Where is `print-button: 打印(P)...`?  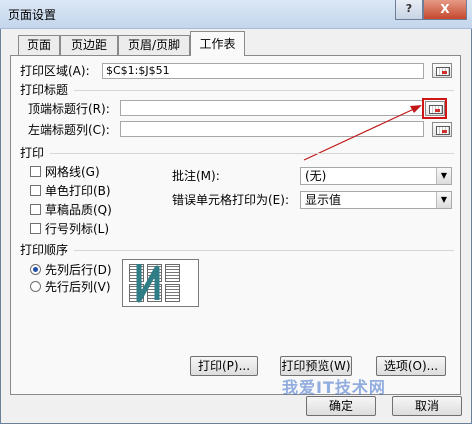 print-button: 打印(P)... is located at coordinates (224, 366).